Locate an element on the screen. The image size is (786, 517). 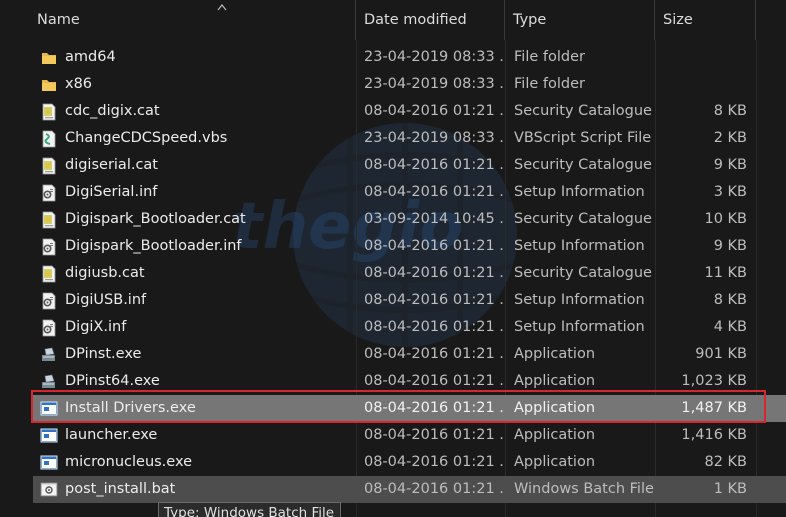
file-name: DPinst.exe is located at coordinates (103, 354).